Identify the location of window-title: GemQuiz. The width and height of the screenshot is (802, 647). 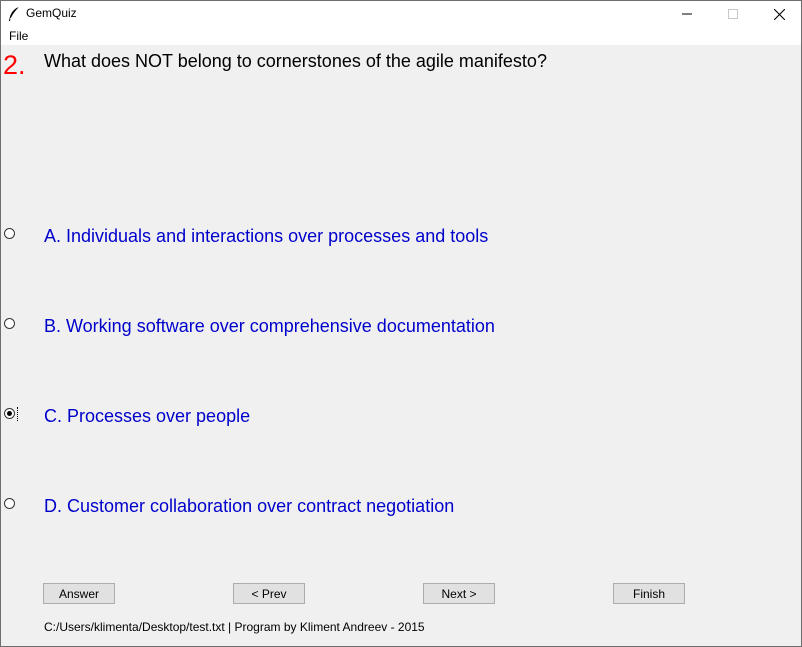
(51, 13).